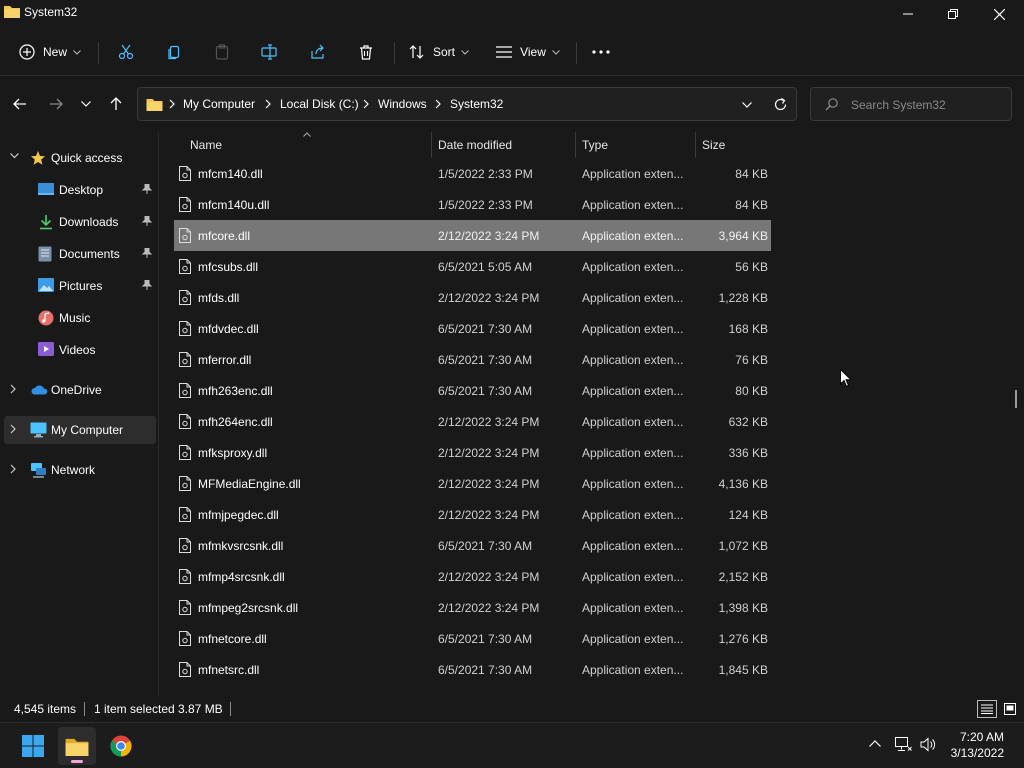 The height and width of the screenshot is (768, 1024). What do you see at coordinates (512, 709) in the screenshot?
I see `status-bar: 4,545 items 1 item selected 3.87 MB` at bounding box center [512, 709].